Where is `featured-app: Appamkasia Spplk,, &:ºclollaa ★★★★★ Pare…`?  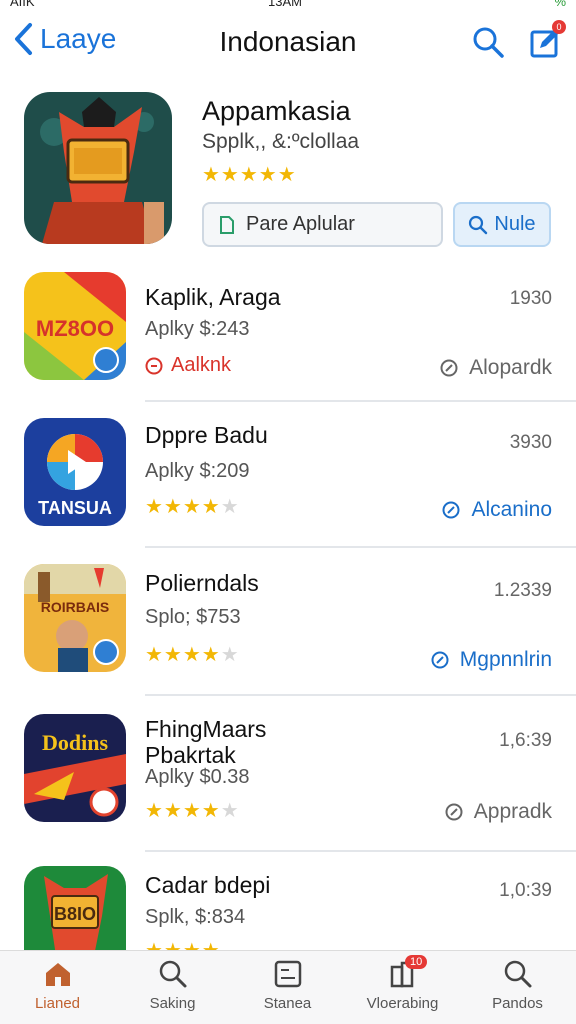 featured-app: Appamkasia Spplk,, &:ºclollaa ★★★★★ Pare… is located at coordinates (294, 172).